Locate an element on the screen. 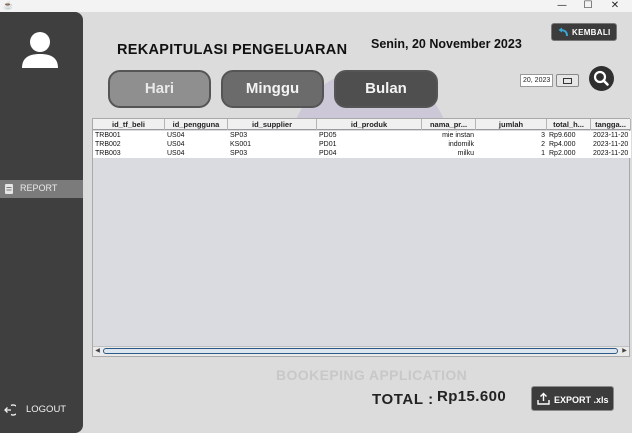  report-icon is located at coordinates (9, 189).